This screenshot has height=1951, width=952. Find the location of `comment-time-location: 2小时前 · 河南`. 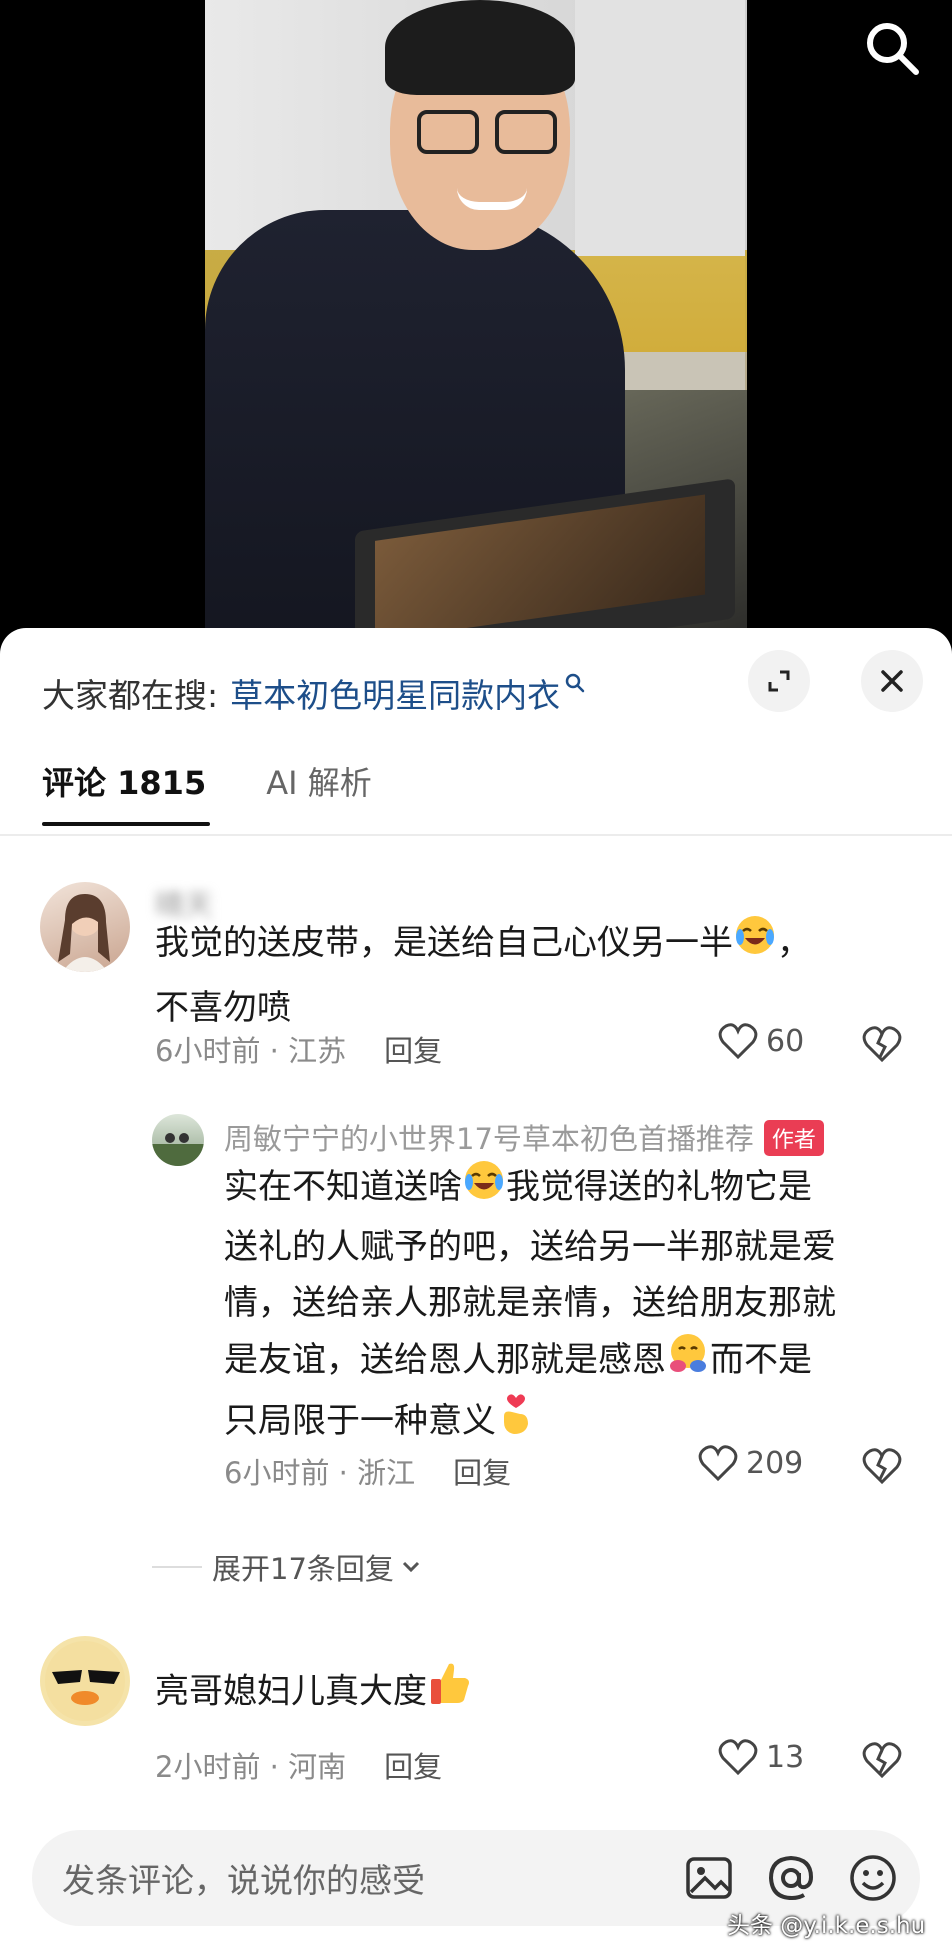

comment-time-location: 2小时前 · 河南 is located at coordinates (251, 1767).